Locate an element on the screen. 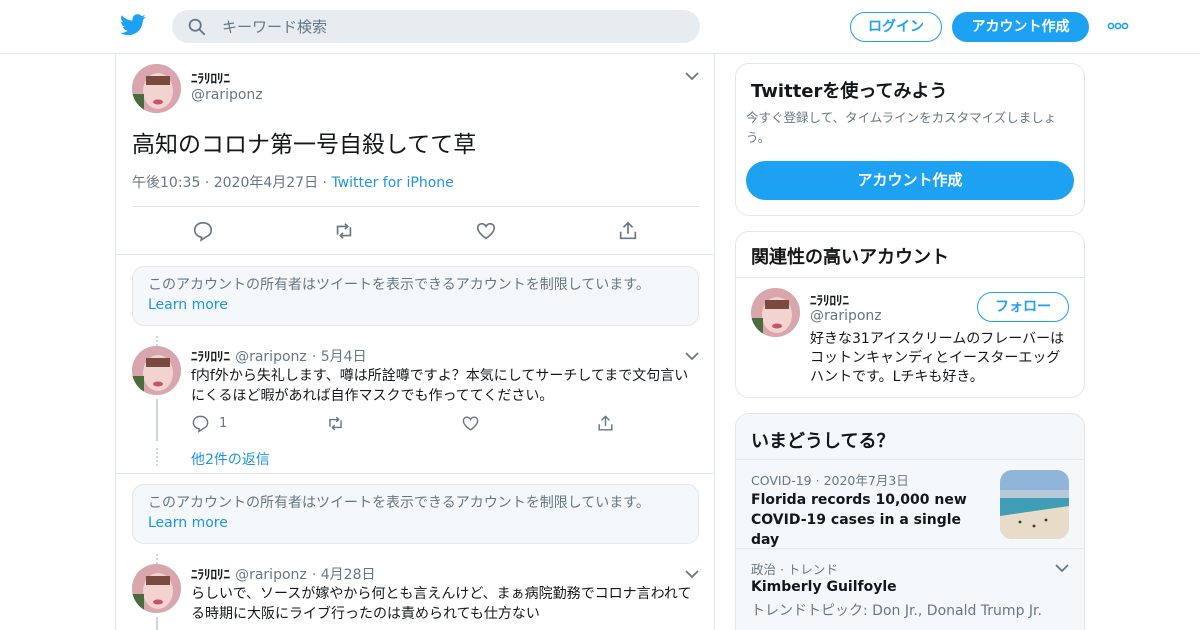 The image size is (1200, 630). trend-headline: Kimberly Guilfoyle is located at coordinates (824, 587).